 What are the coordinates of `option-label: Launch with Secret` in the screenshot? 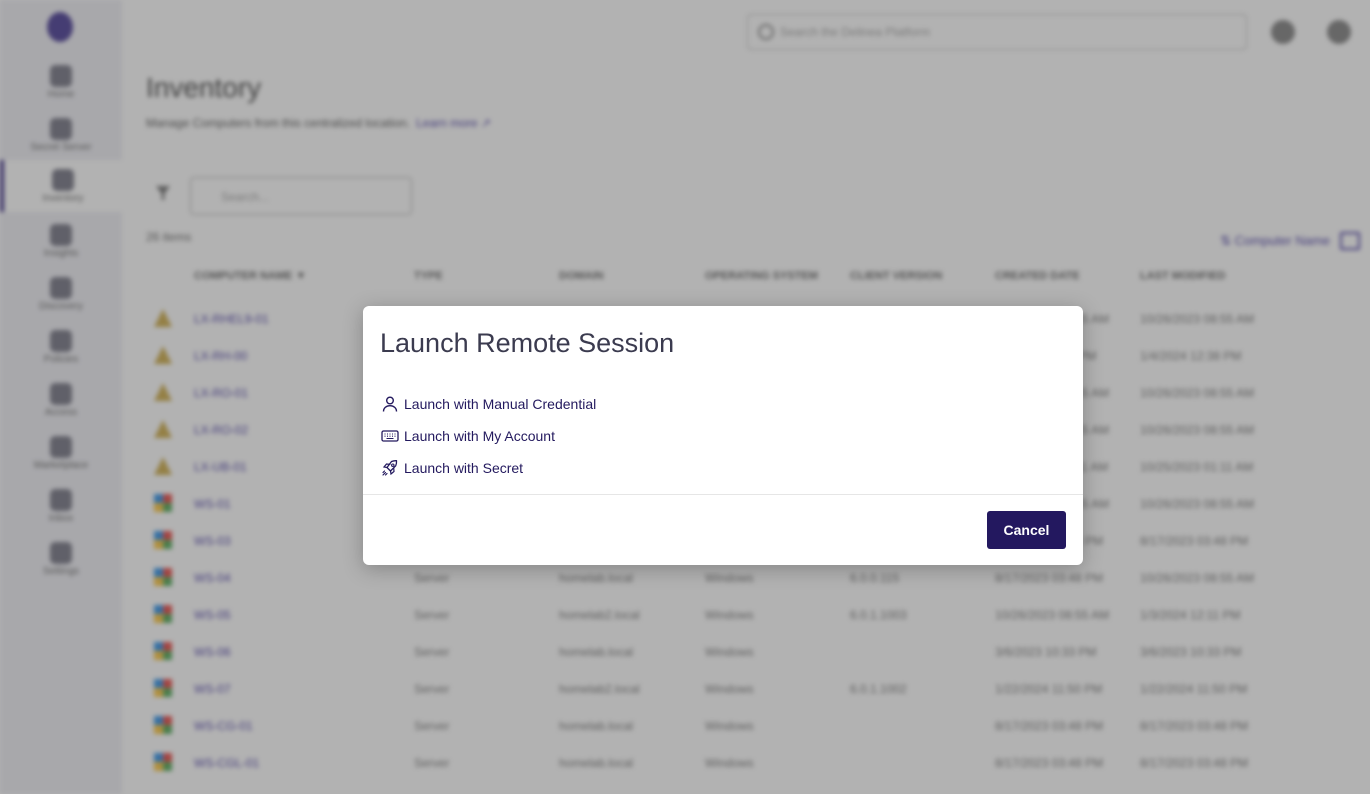 It's located at (464, 468).